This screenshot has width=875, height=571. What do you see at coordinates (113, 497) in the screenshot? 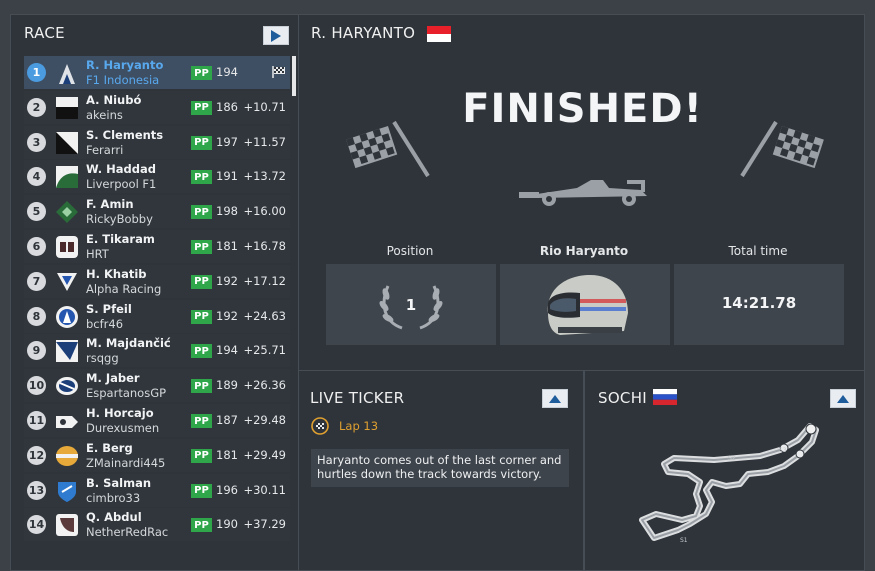
I see `team-name: cimbro33` at bounding box center [113, 497].